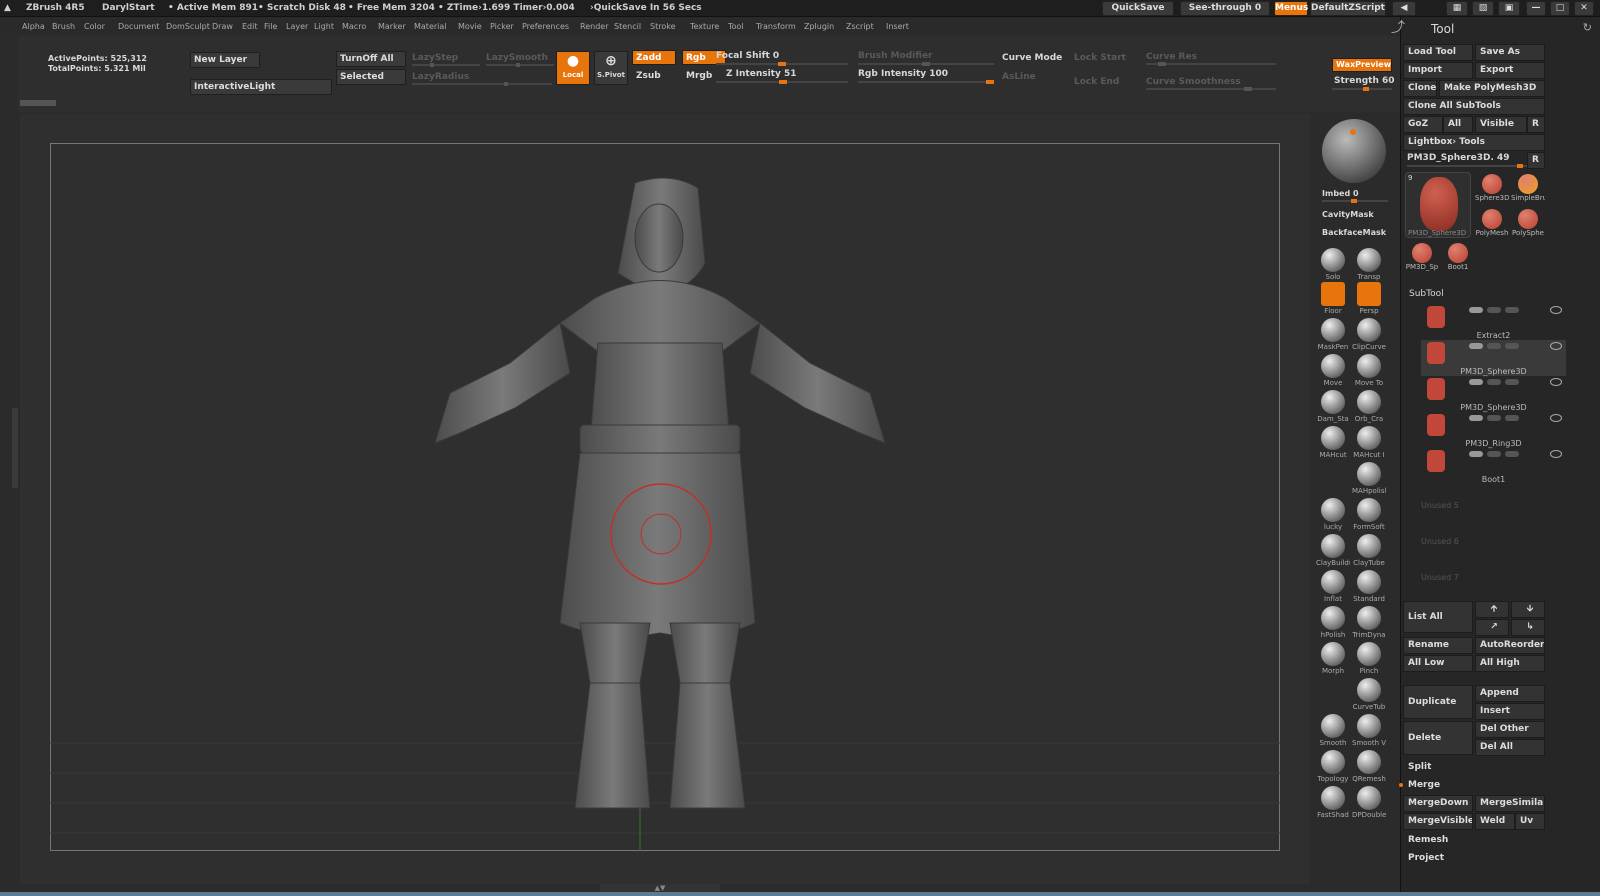  Describe the element at coordinates (1211, 64) in the screenshot. I see `curve-res-slider` at that location.